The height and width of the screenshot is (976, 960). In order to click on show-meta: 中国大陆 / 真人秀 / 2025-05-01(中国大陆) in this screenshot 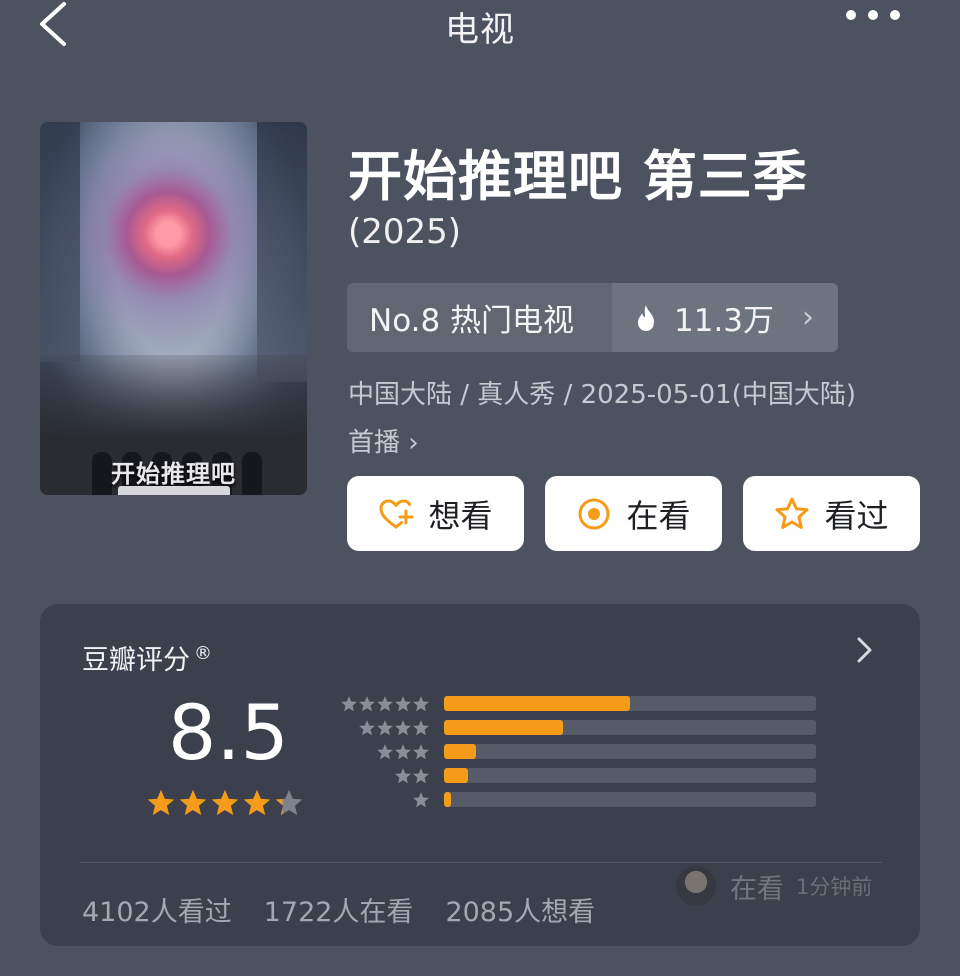, I will do `click(602, 395)`.